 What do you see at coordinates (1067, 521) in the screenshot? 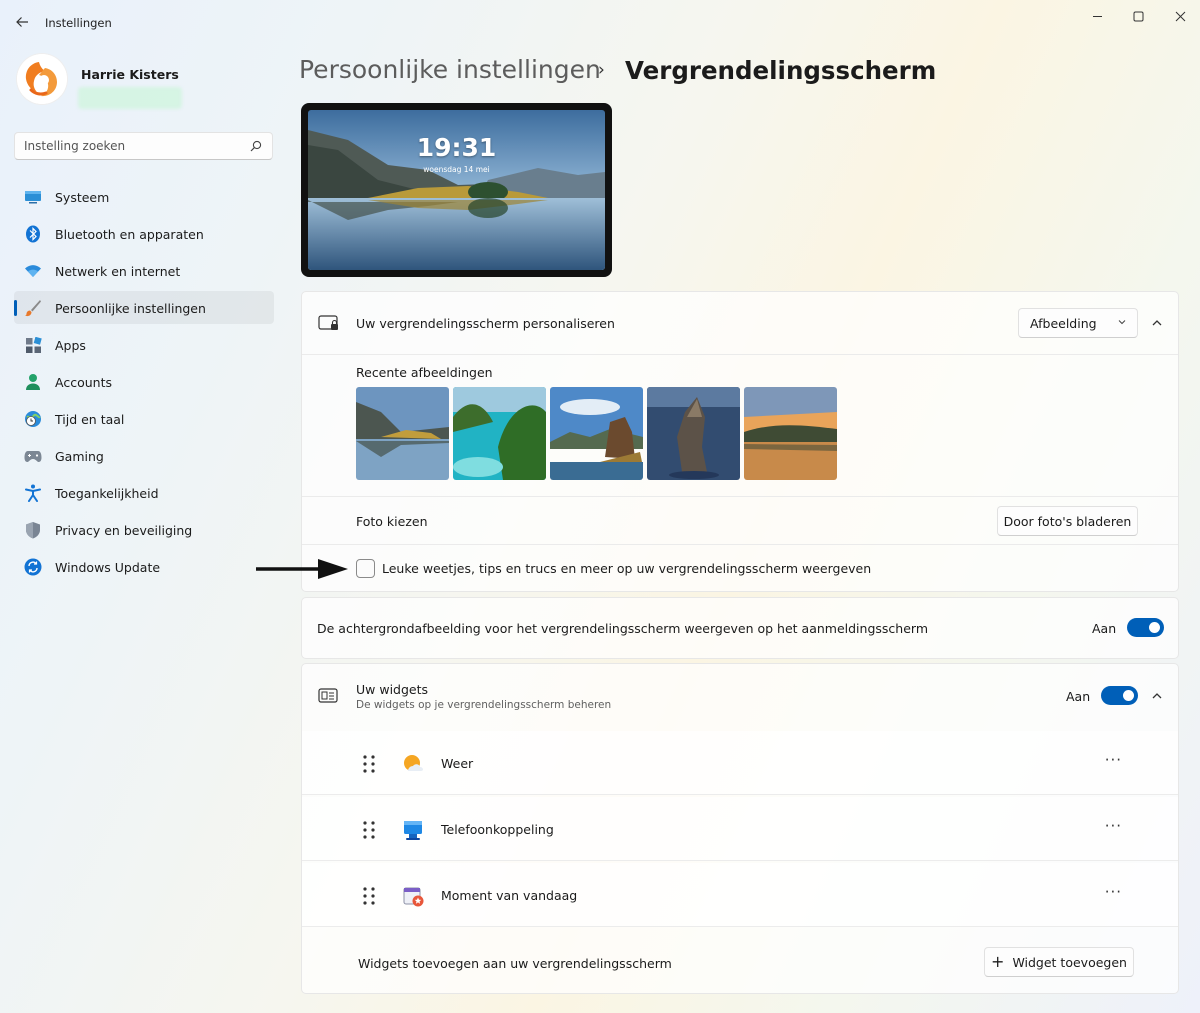
I see `browse-photos-button: Door foto's bladeren` at bounding box center [1067, 521].